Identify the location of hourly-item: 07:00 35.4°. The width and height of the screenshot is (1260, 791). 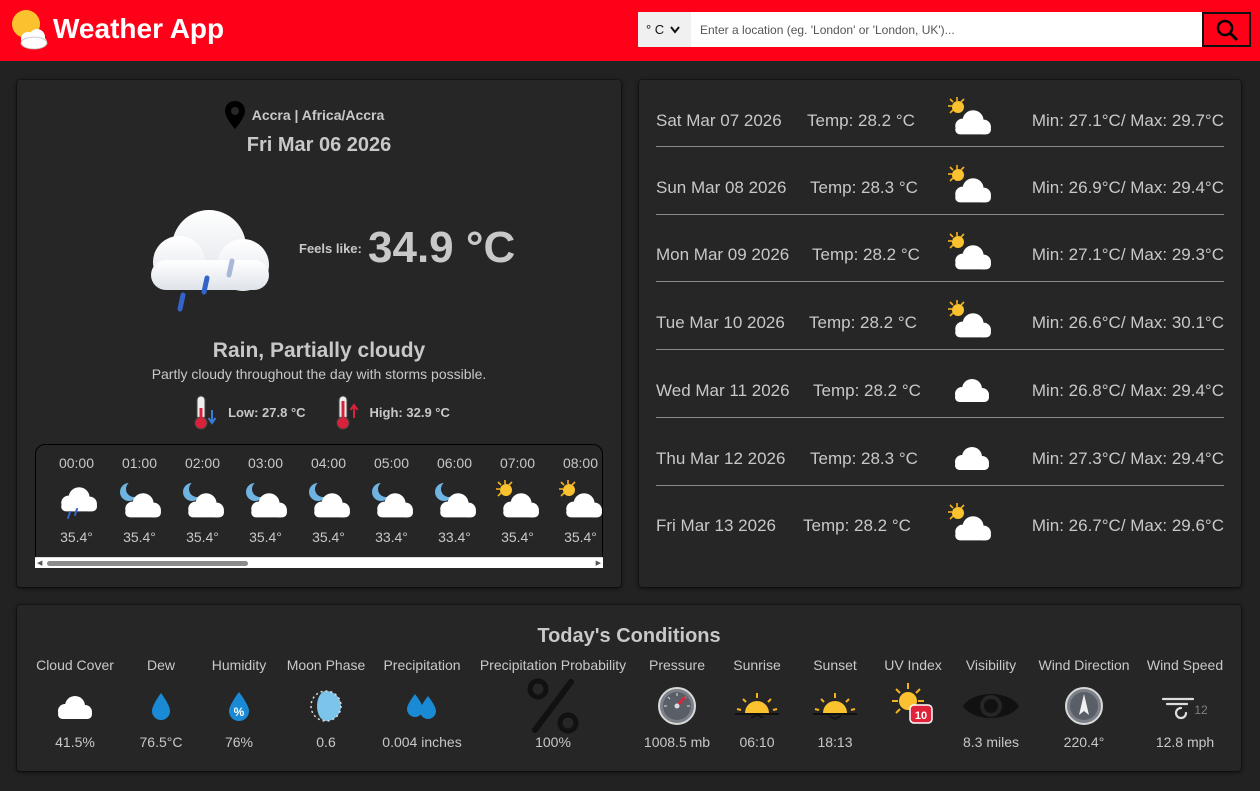
(517, 495).